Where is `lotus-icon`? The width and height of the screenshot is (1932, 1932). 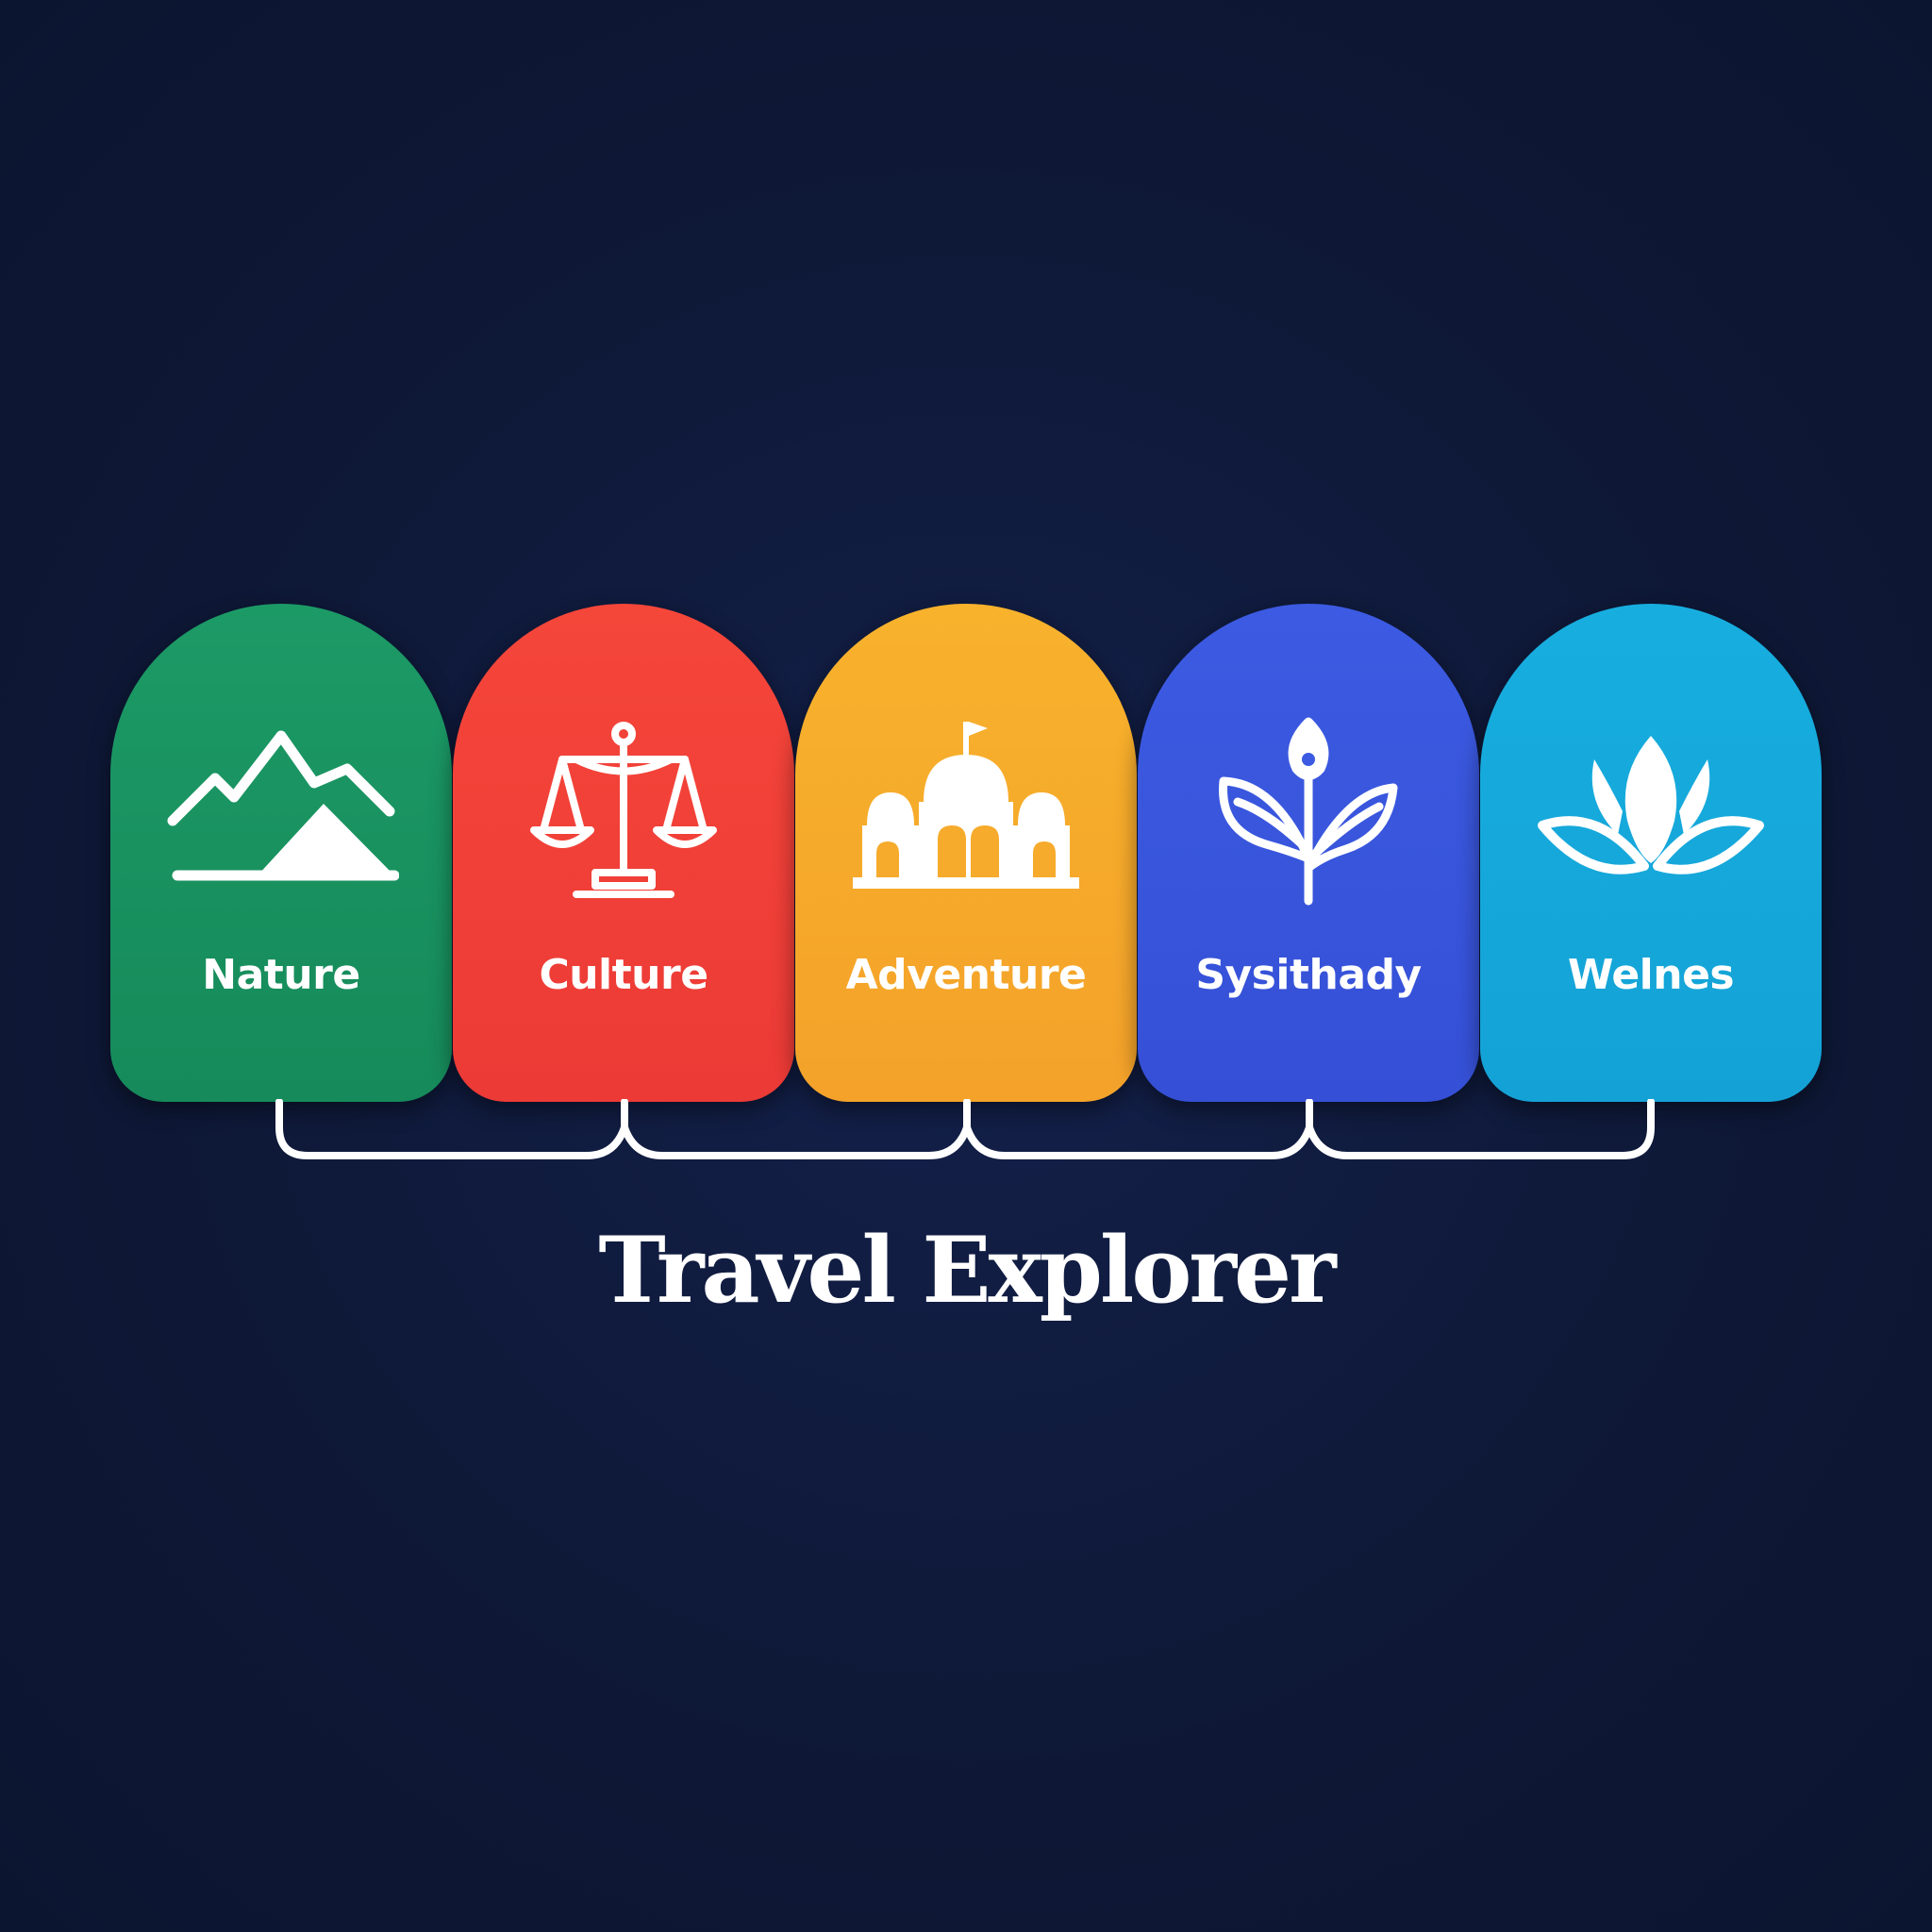 lotus-icon is located at coordinates (1651, 812).